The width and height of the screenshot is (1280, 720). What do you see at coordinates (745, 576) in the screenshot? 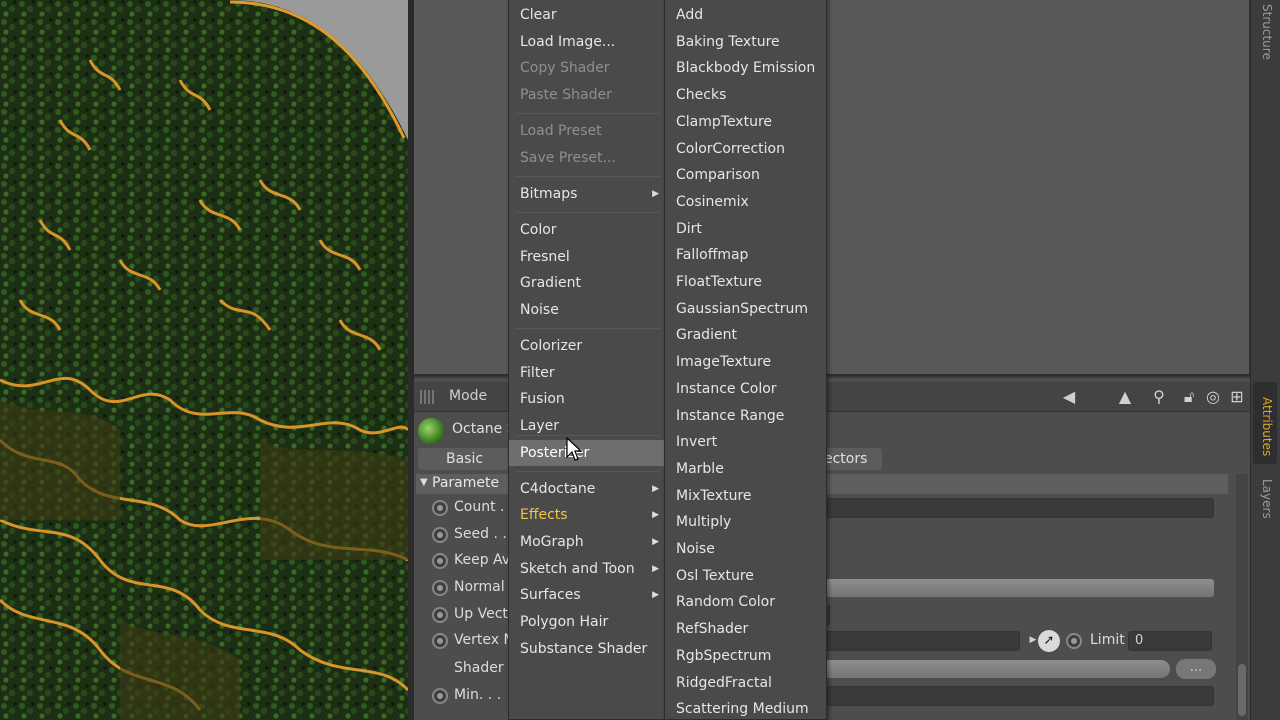
I see `submenu-item-osl-texture: Osl Texture` at bounding box center [745, 576].